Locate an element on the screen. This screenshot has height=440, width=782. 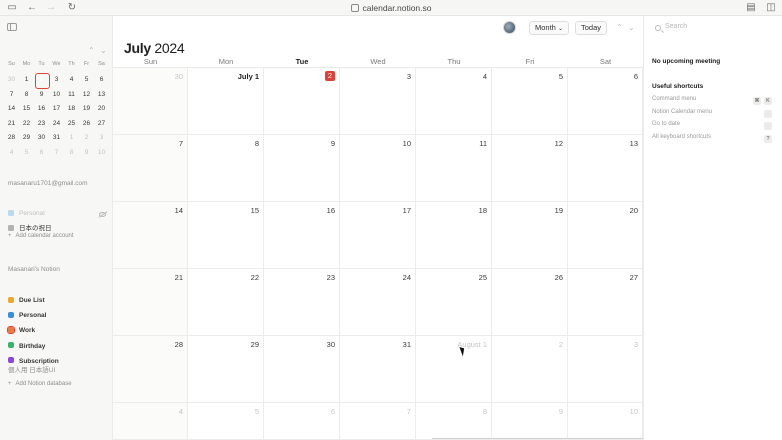
mini-day: 23 is located at coordinates (41, 124).